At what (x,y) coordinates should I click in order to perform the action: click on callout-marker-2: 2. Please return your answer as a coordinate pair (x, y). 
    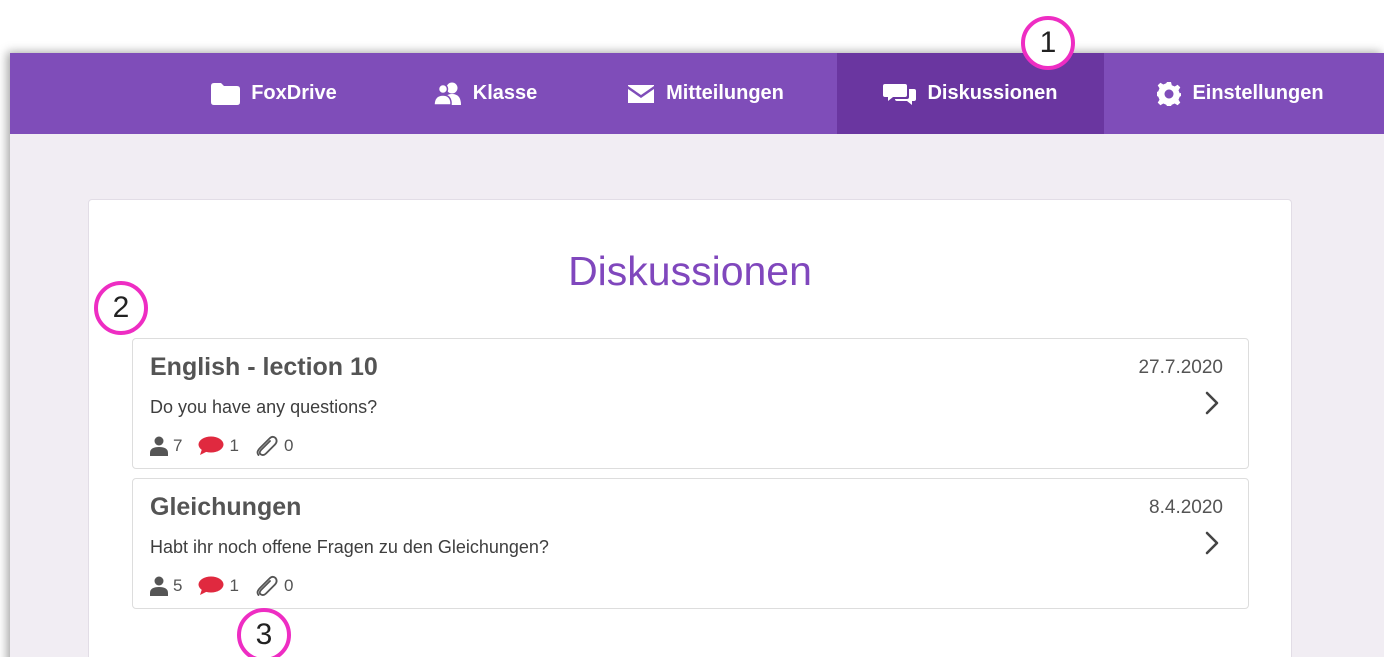
    Looking at the image, I should click on (121, 308).